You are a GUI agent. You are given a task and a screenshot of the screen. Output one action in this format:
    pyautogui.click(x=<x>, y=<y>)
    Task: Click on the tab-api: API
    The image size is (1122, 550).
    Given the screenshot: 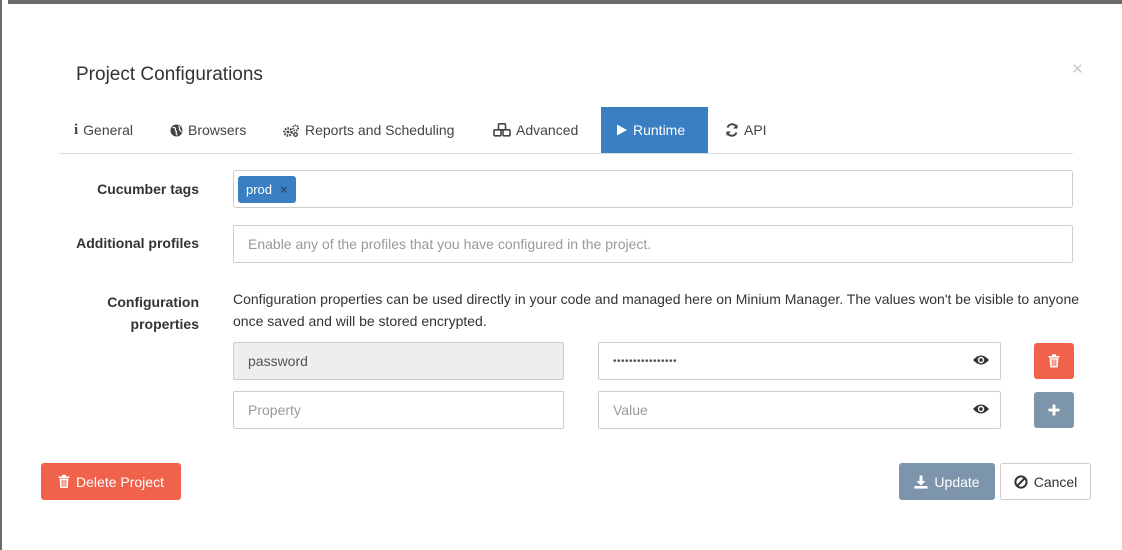 What is the action you would take?
    pyautogui.click(x=746, y=130)
    